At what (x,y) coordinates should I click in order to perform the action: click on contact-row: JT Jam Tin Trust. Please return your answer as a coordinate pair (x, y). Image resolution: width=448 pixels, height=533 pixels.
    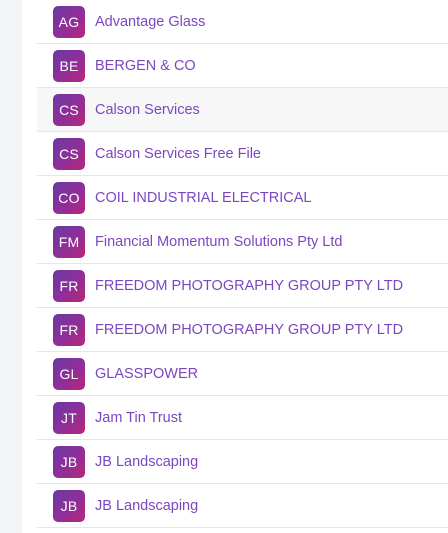
    Looking at the image, I should click on (242, 418).